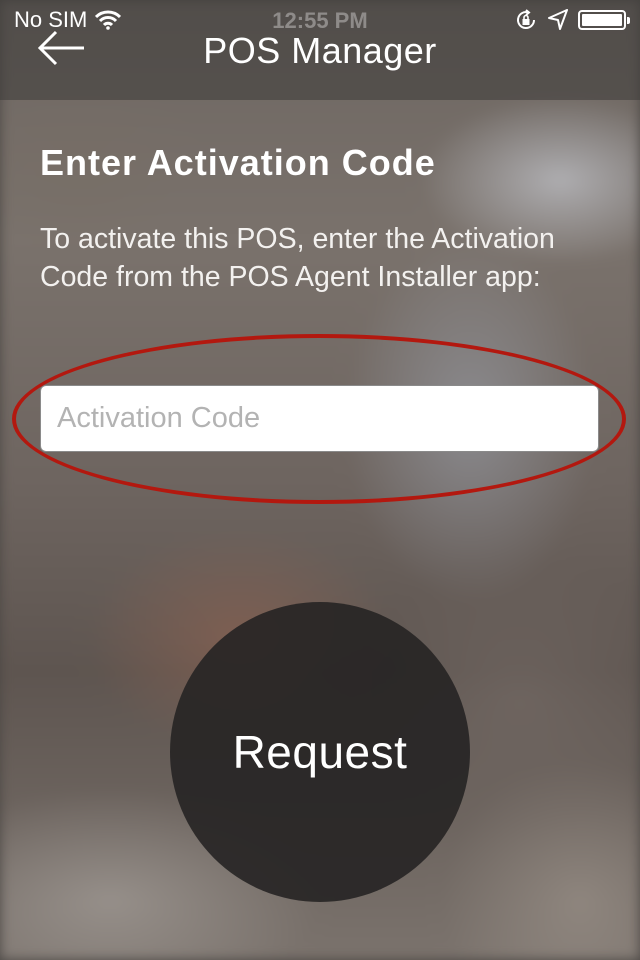 Image resolution: width=640 pixels, height=960 pixels. I want to click on activation-code-input, so click(319, 418).